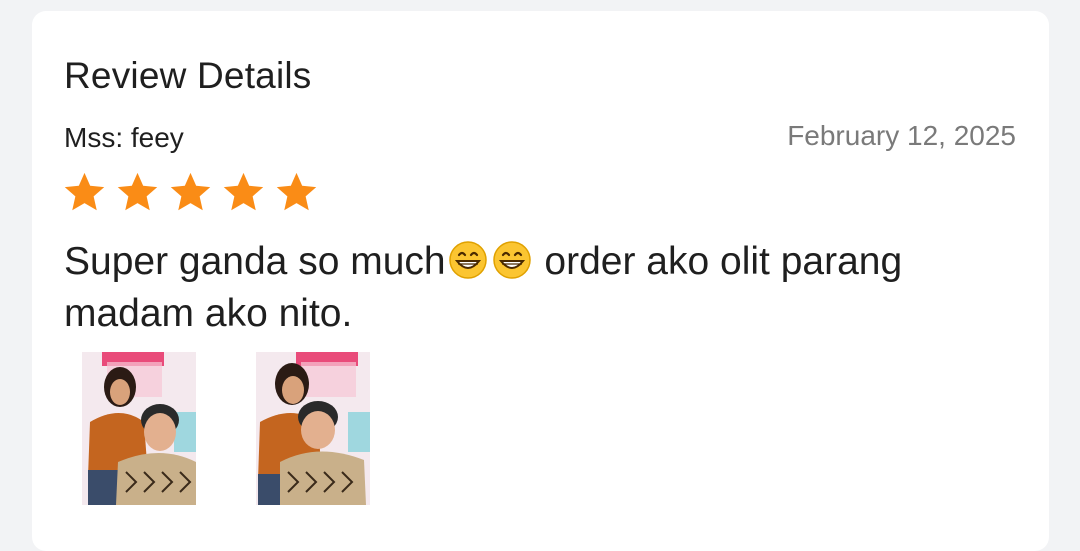 The height and width of the screenshot is (551, 1080). Describe the element at coordinates (255, 261) in the screenshot. I see `review-text-part1: Super ganda so much` at that location.